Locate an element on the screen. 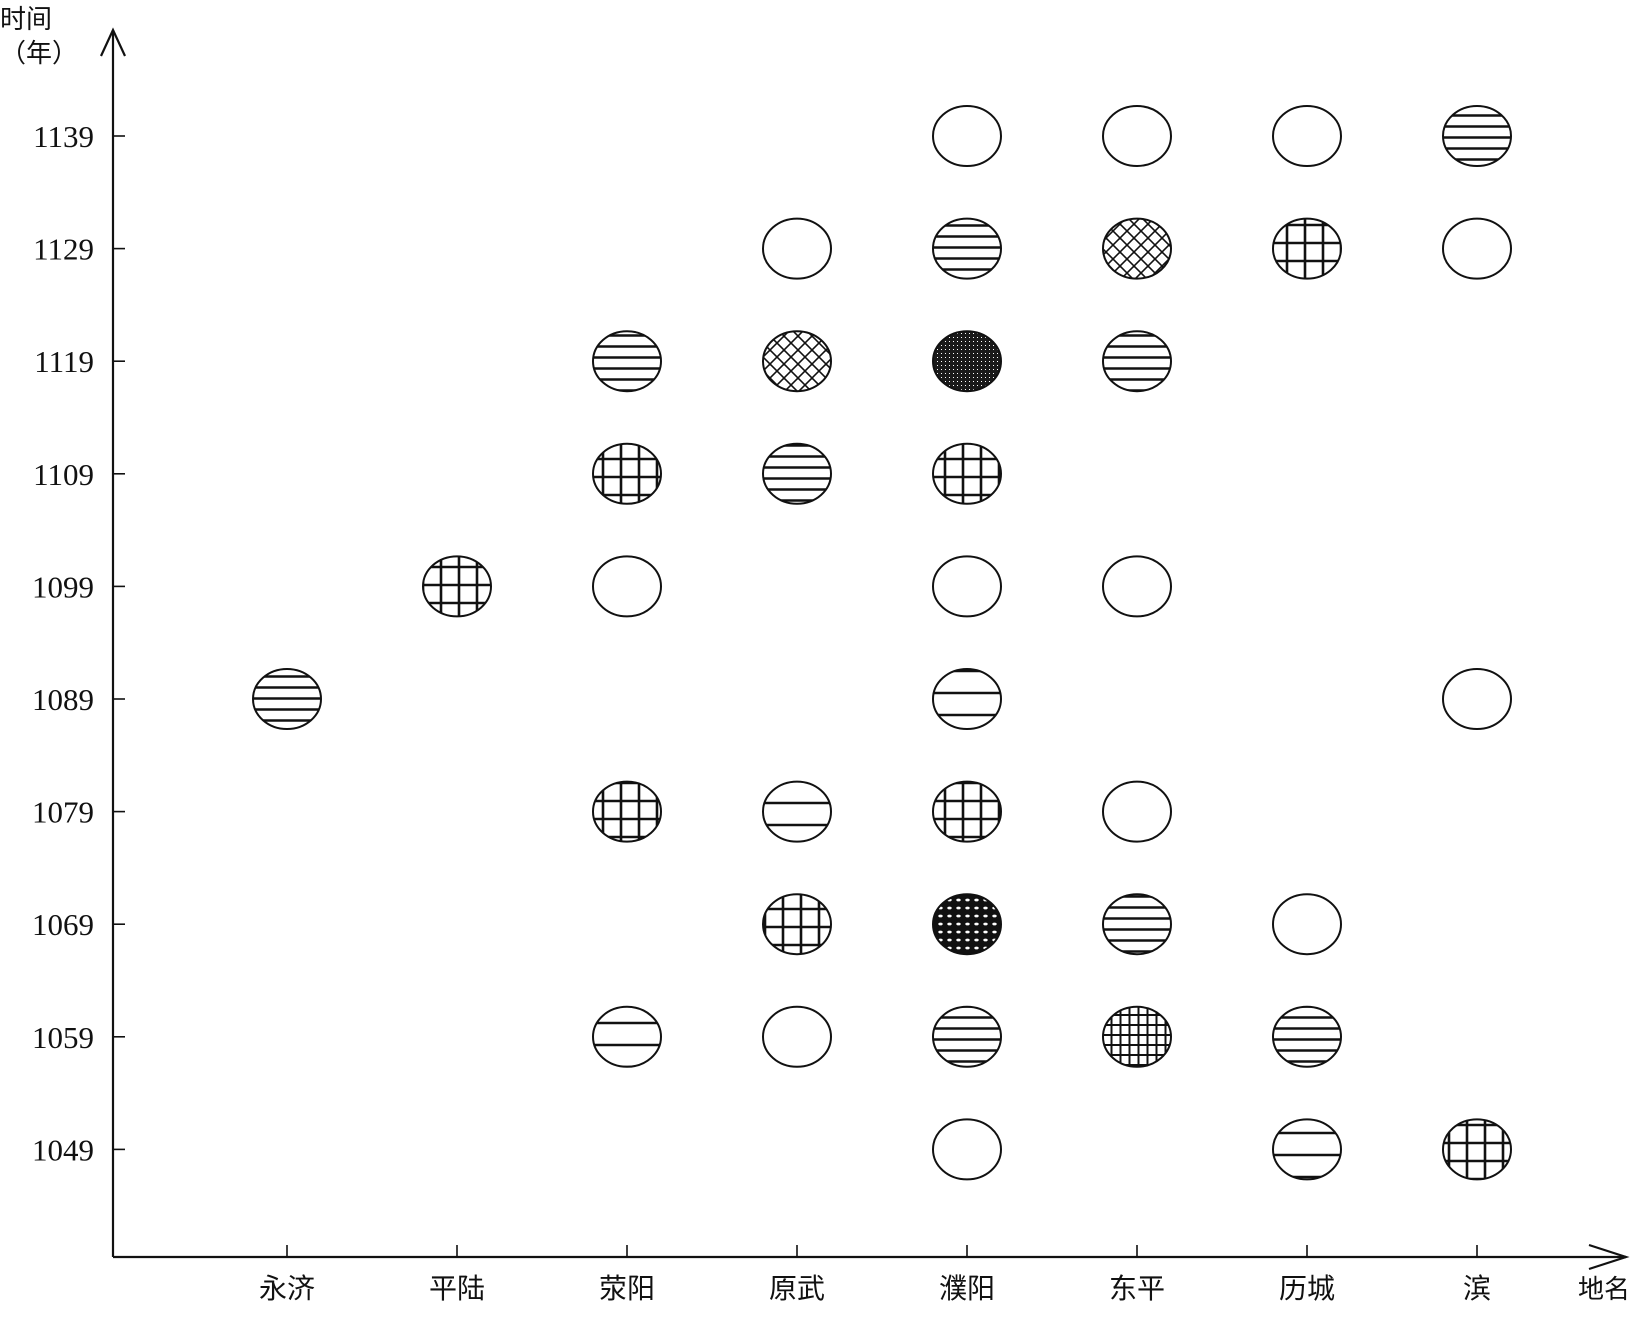 This screenshot has width=1636, height=1326. x-axis-title: 地名 is located at coordinates (1604, 1290).